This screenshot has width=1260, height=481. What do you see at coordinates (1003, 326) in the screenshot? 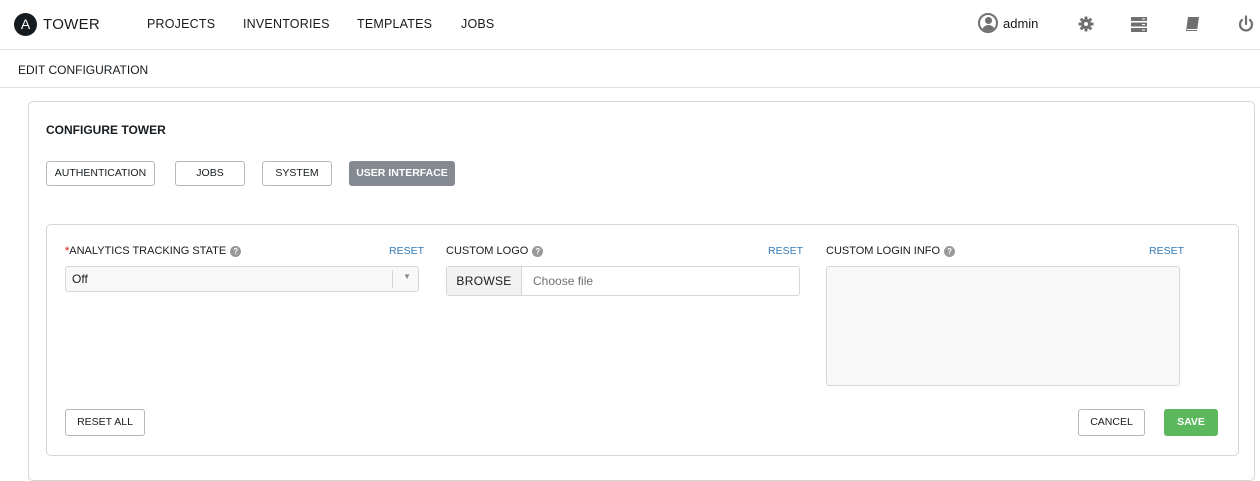
I see `custom-login-info-textarea` at bounding box center [1003, 326].